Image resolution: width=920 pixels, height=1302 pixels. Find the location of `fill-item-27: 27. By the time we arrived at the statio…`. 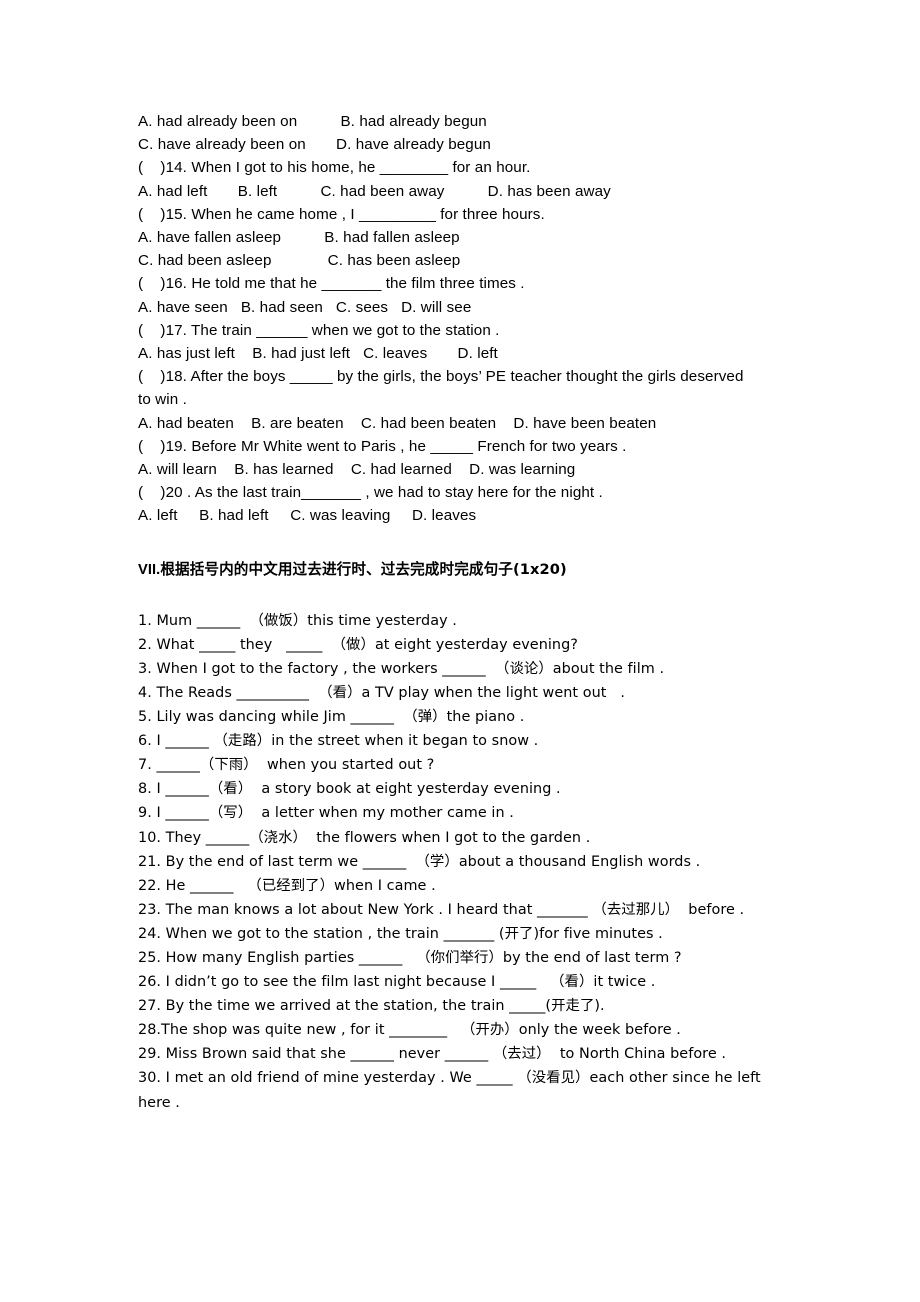

fill-item-27: 27. By the time we arrived at the statio… is located at coordinates (371, 1006).